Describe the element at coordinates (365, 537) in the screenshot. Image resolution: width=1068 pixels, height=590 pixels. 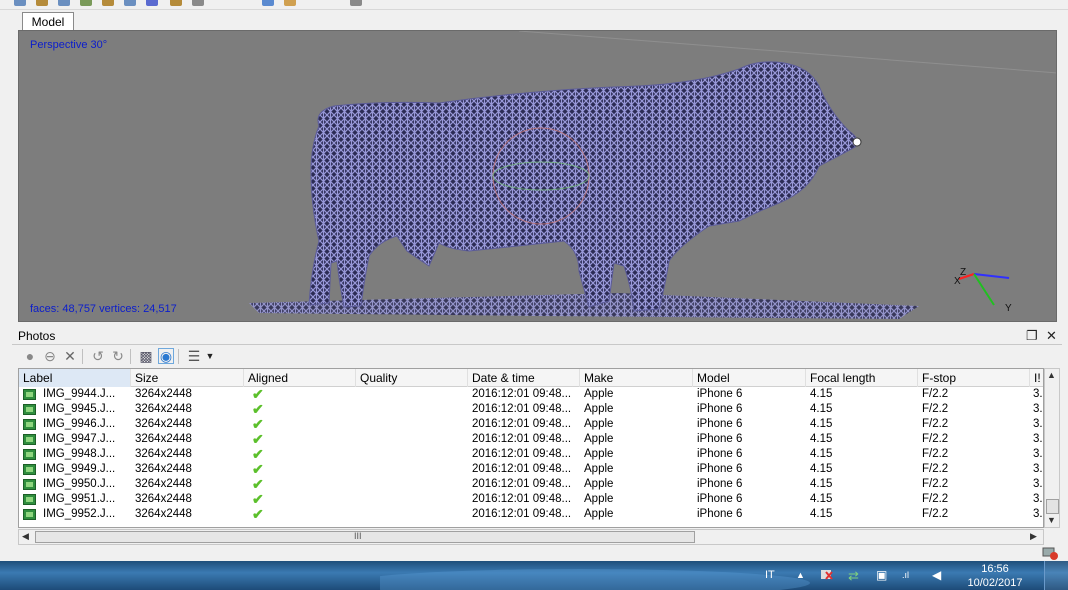
I see `scrollbar-thumb: III` at that location.